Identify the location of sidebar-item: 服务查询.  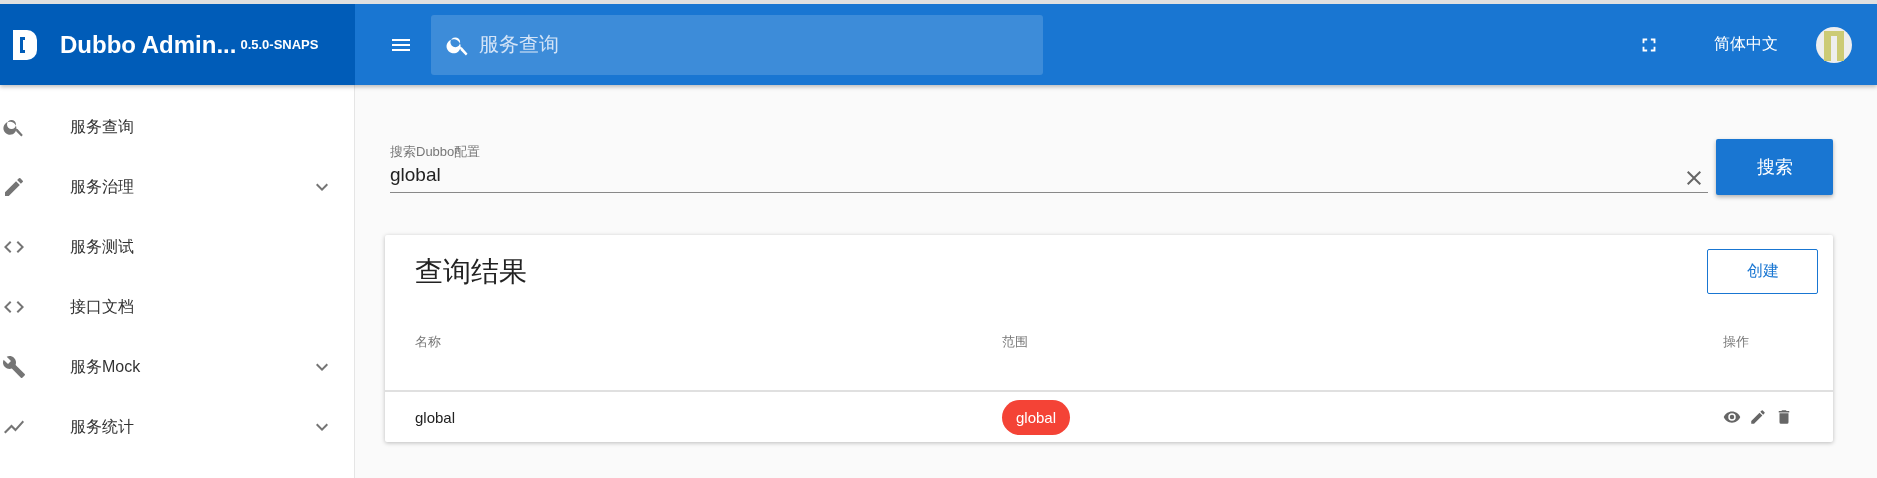
(177, 127).